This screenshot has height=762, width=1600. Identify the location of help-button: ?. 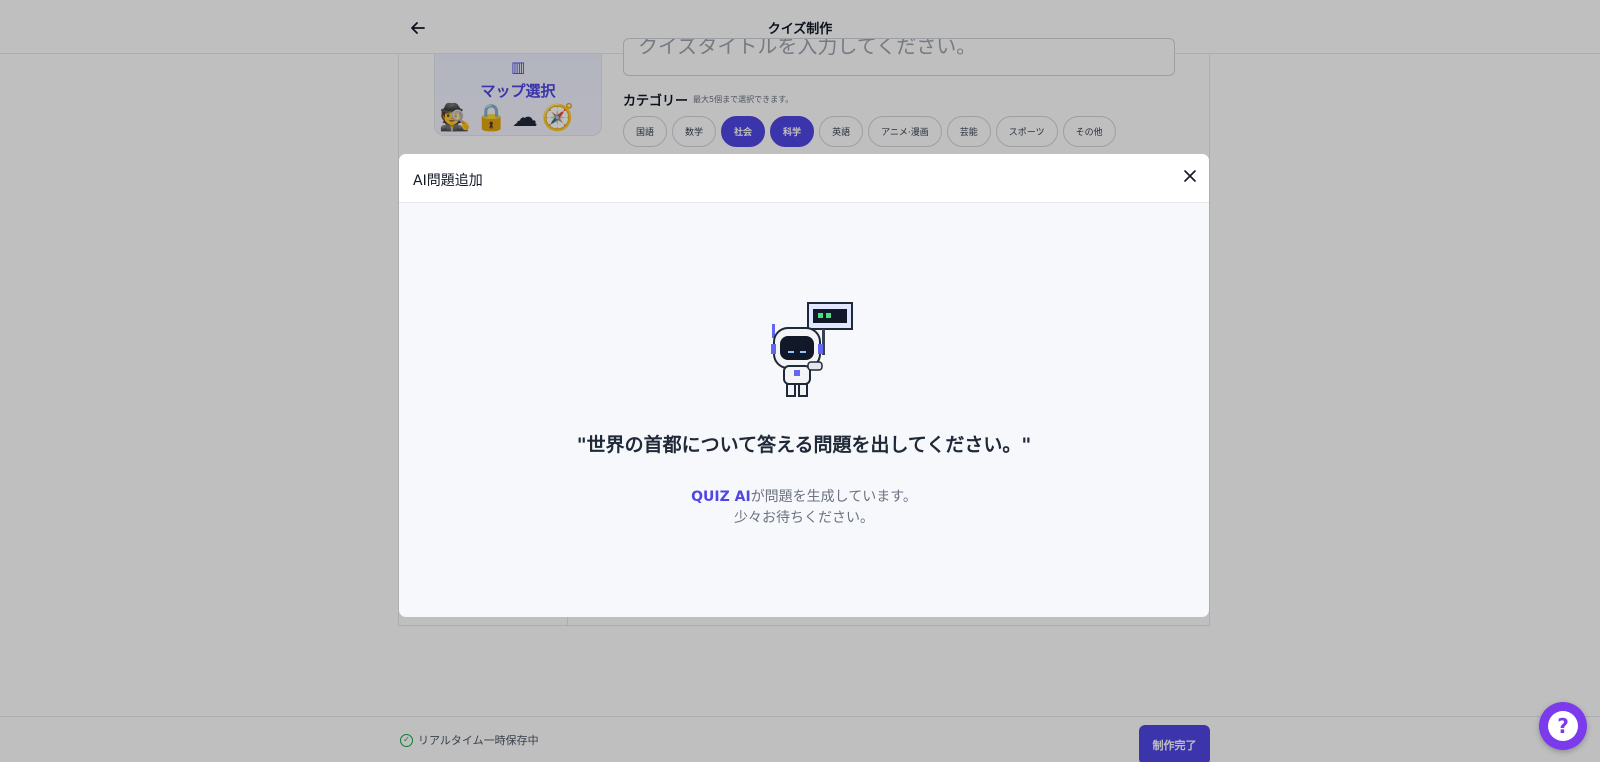
(1563, 726).